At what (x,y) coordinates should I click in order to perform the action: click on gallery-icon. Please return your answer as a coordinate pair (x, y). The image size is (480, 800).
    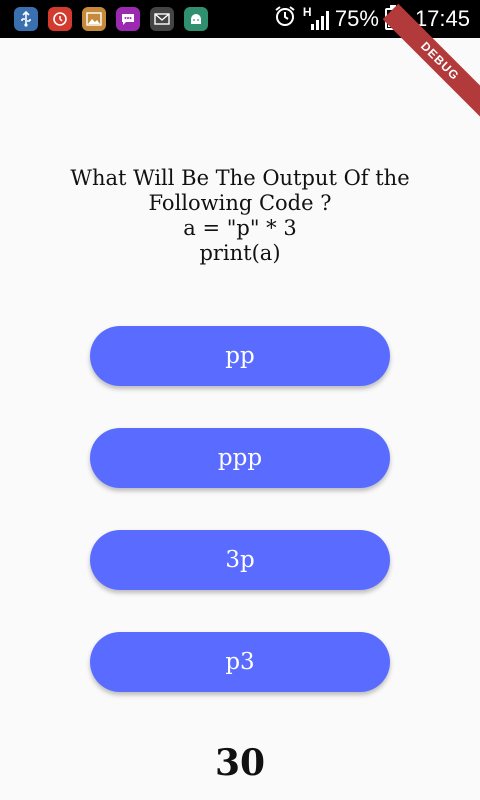
    Looking at the image, I should click on (94, 19).